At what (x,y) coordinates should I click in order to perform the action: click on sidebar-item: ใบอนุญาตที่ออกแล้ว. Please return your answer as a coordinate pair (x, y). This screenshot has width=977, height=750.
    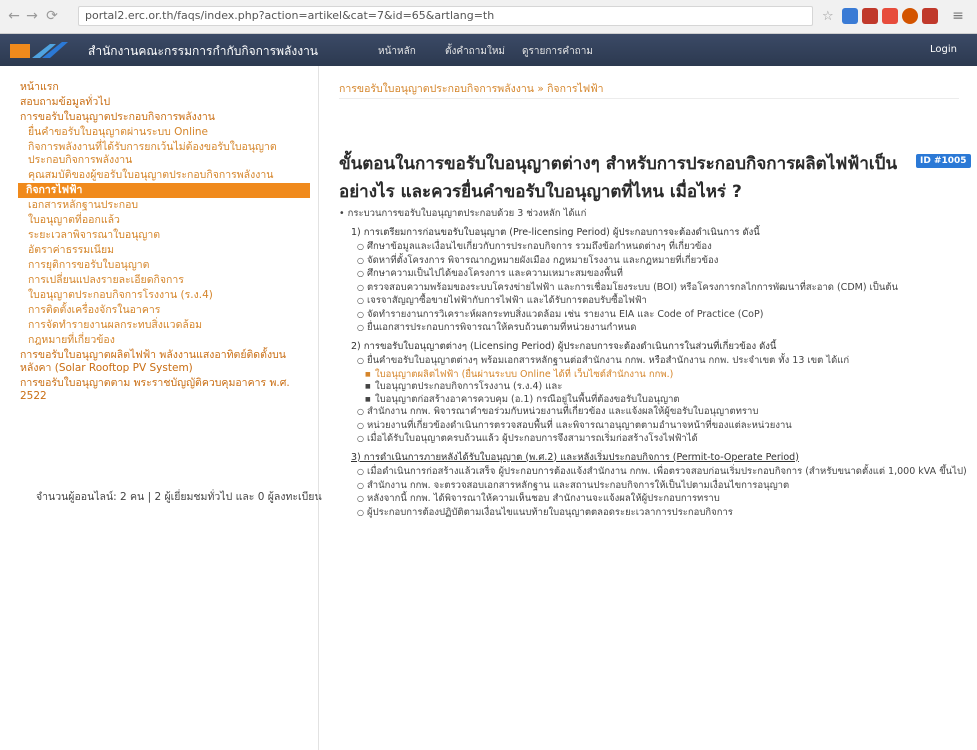
    Looking at the image, I should click on (165, 220).